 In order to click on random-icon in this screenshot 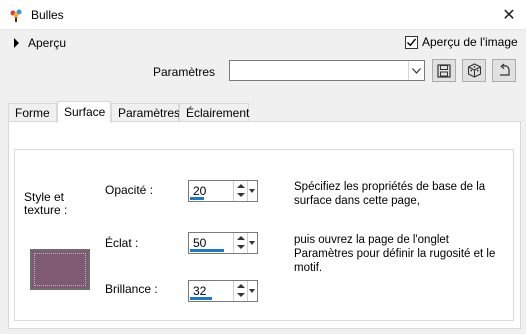, I will do `click(474, 70)`.